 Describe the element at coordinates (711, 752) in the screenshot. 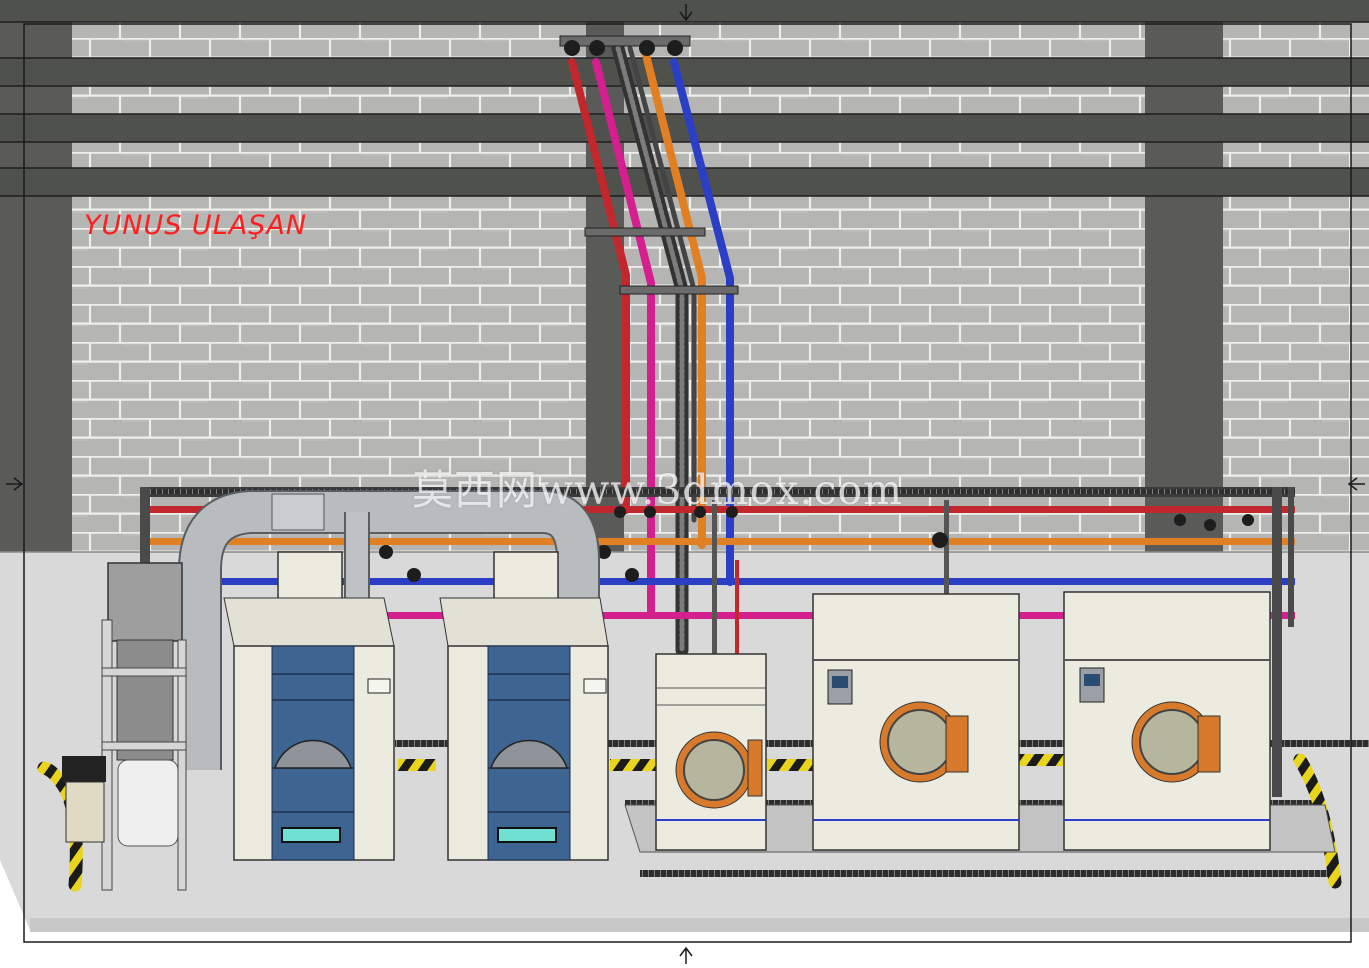

I see `washer-small` at that location.